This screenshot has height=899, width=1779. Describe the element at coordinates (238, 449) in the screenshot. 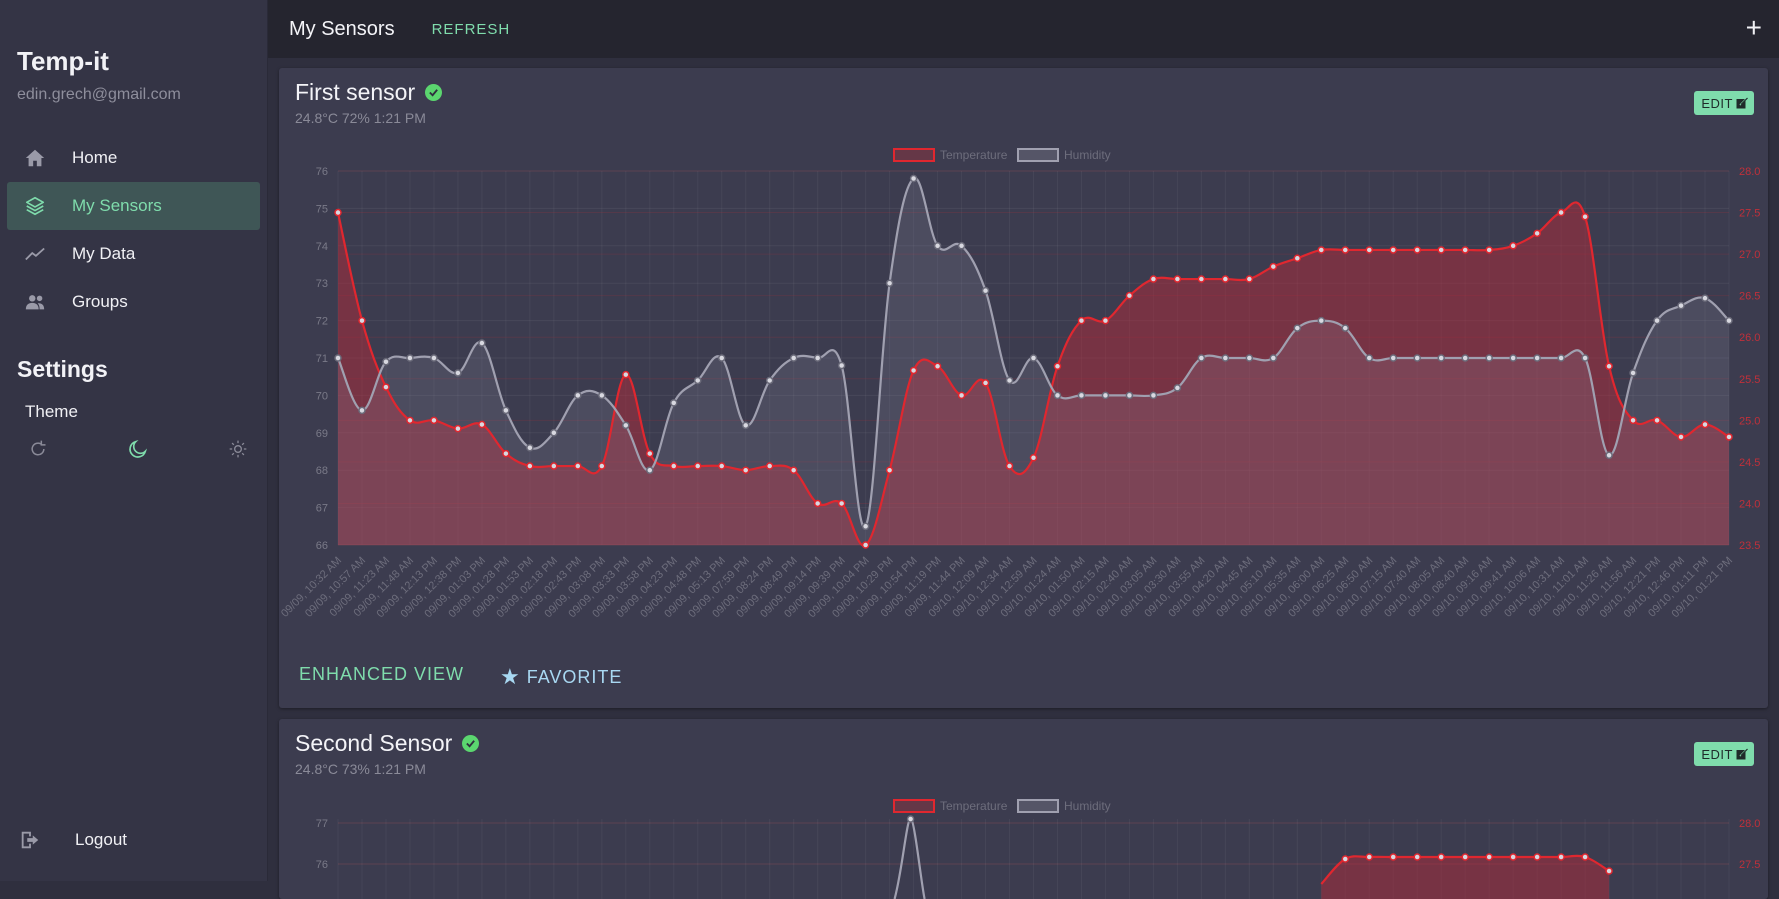

I see `sun-icon` at that location.